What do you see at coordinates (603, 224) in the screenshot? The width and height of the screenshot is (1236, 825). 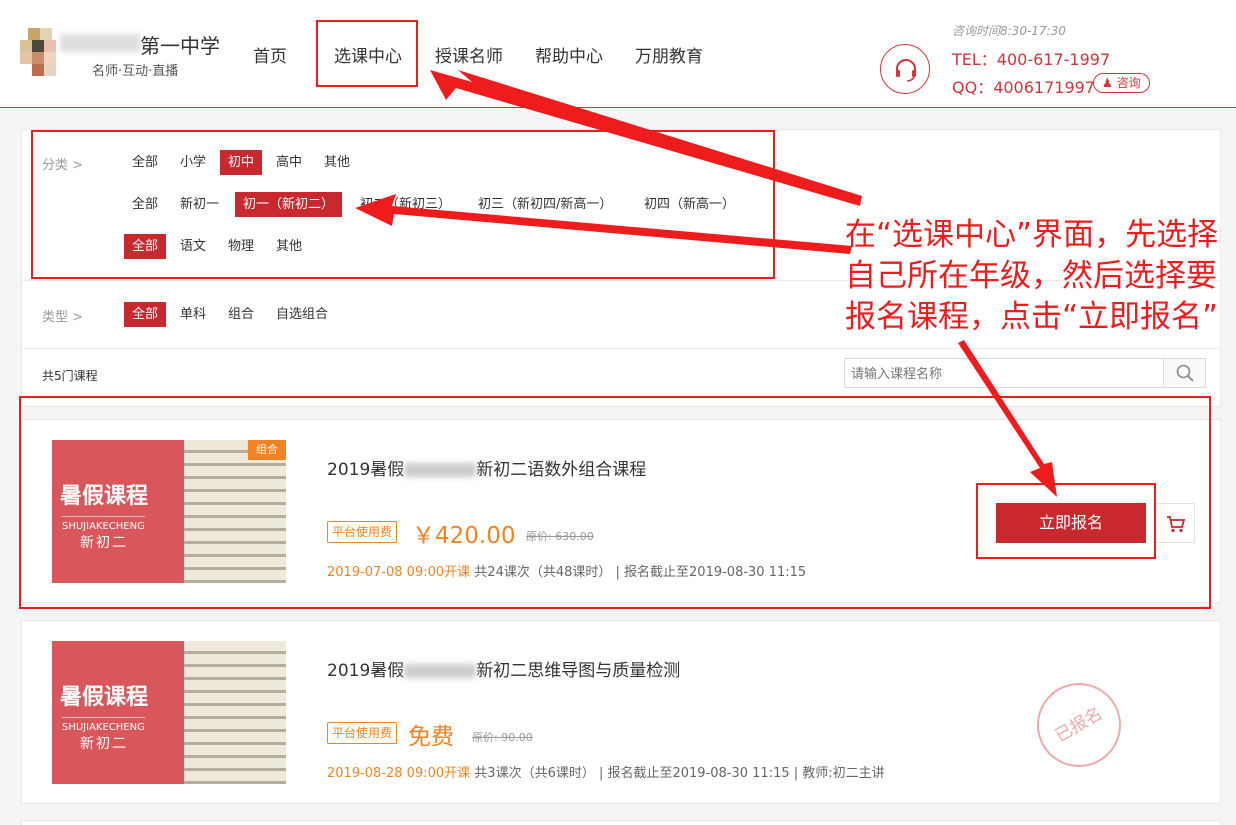 I see `arrow-to-grade` at bounding box center [603, 224].